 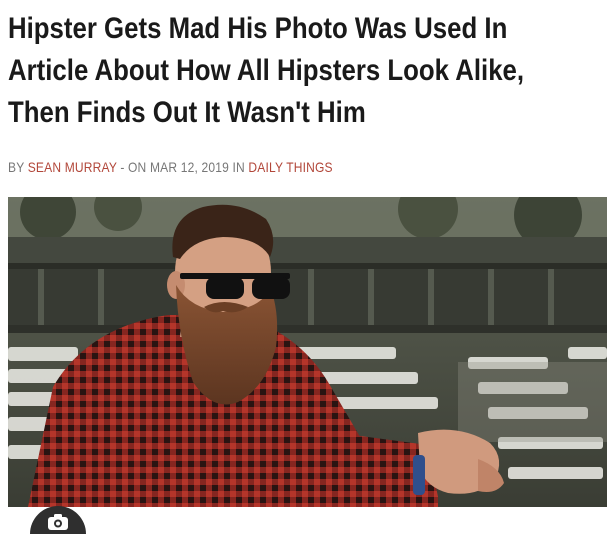 I want to click on image-search-button, so click(x=58, y=520).